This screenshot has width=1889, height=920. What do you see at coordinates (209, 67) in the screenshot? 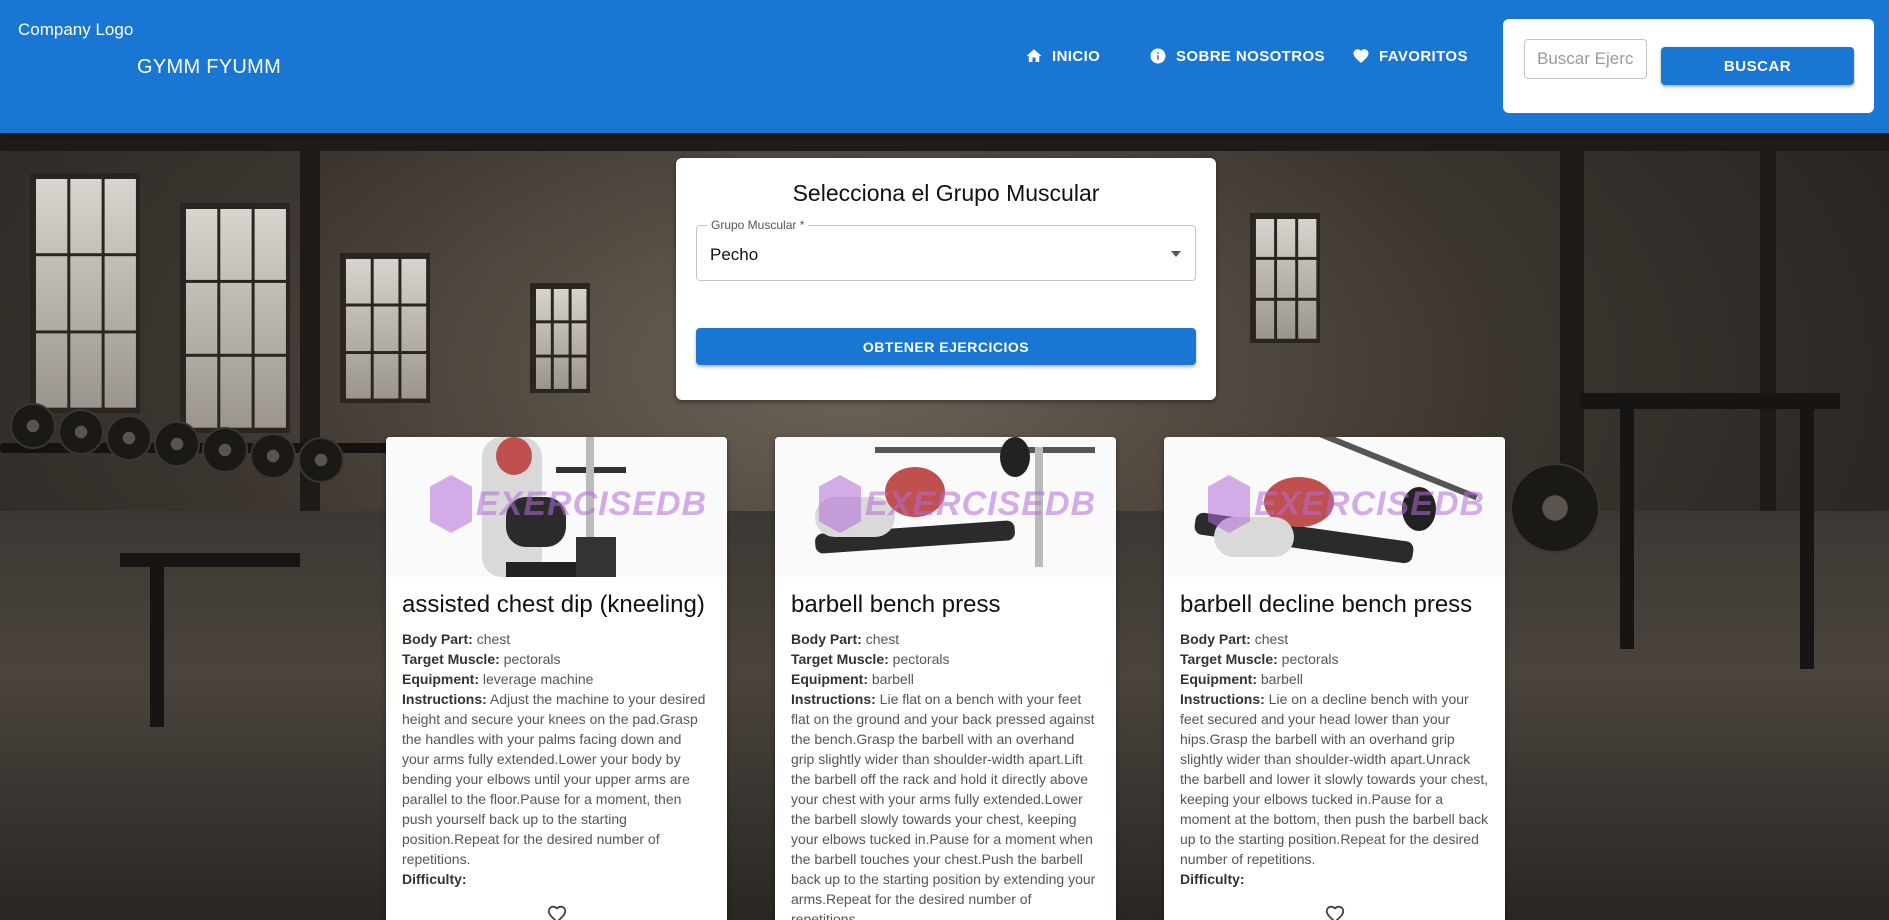
I see `brand-title: GYMM FYUMM` at bounding box center [209, 67].